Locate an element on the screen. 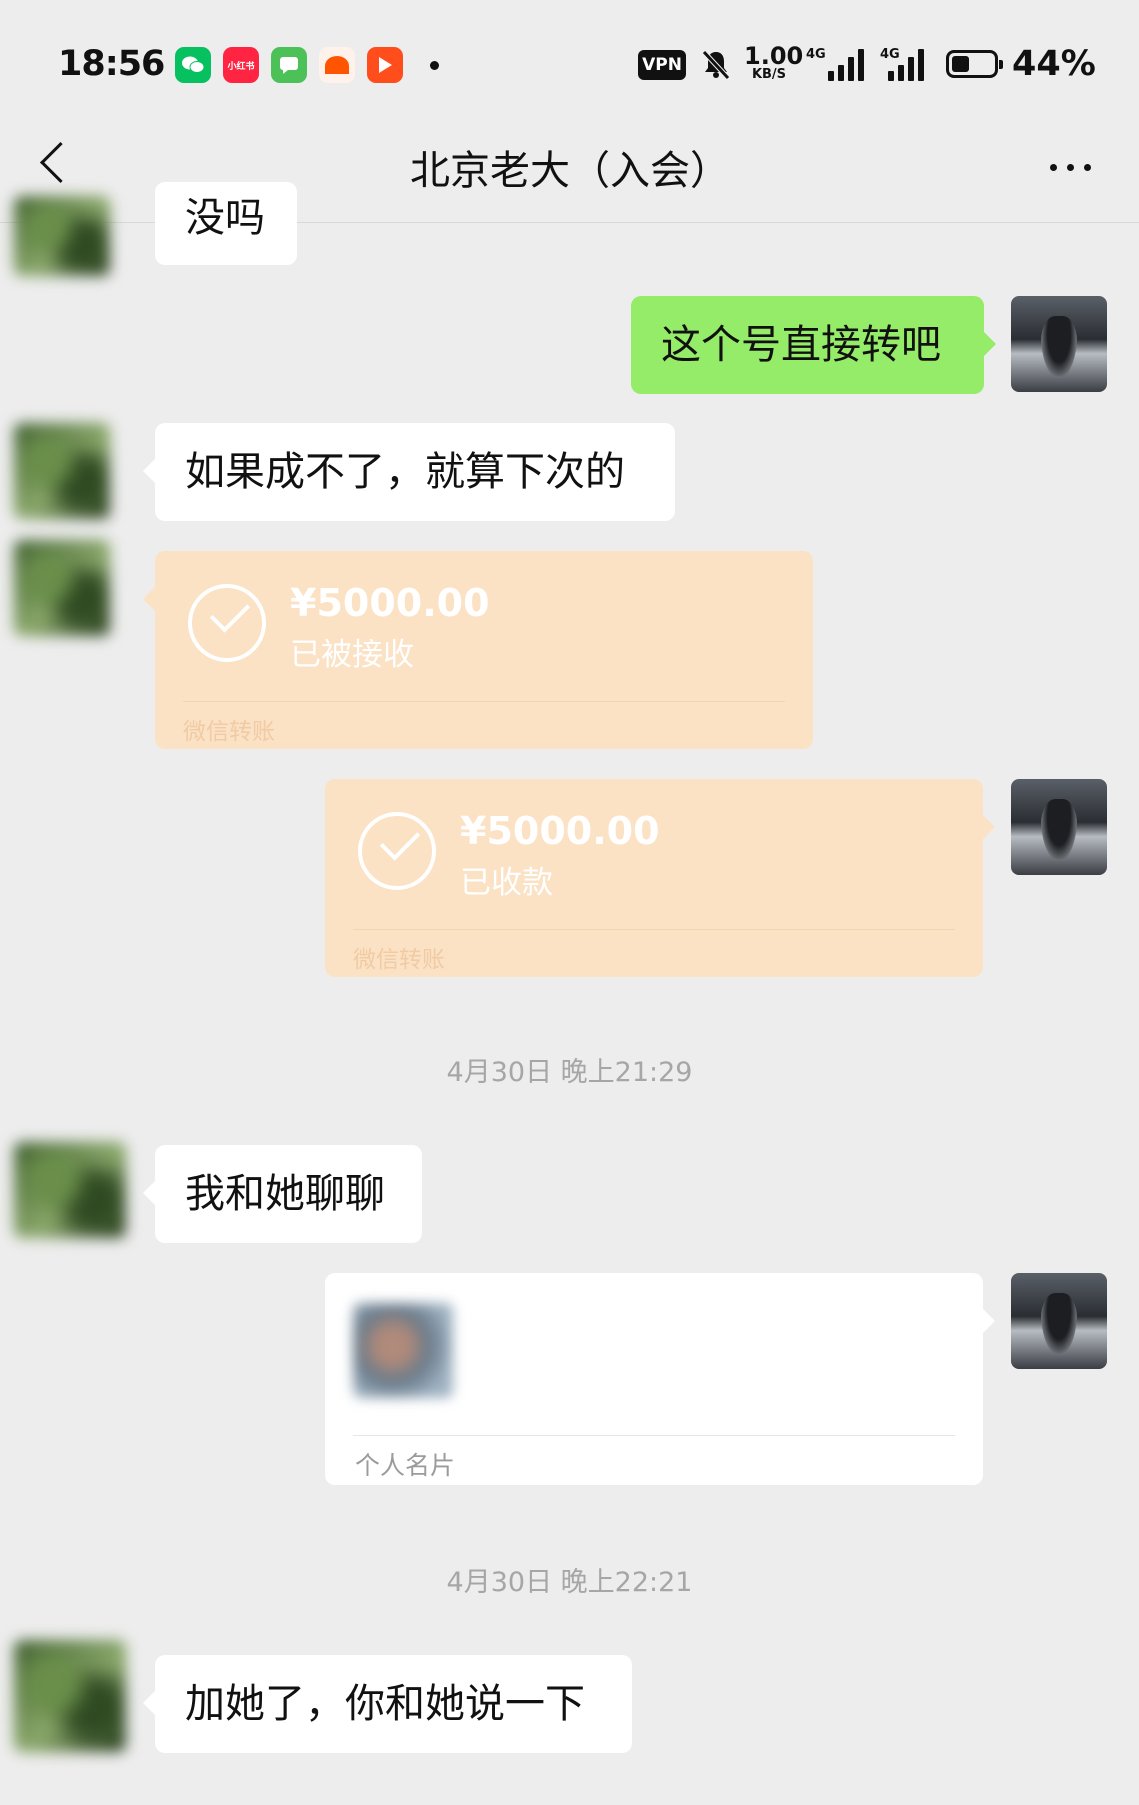 The height and width of the screenshot is (1805, 1139). contact-card-avatar is located at coordinates (403, 1350).